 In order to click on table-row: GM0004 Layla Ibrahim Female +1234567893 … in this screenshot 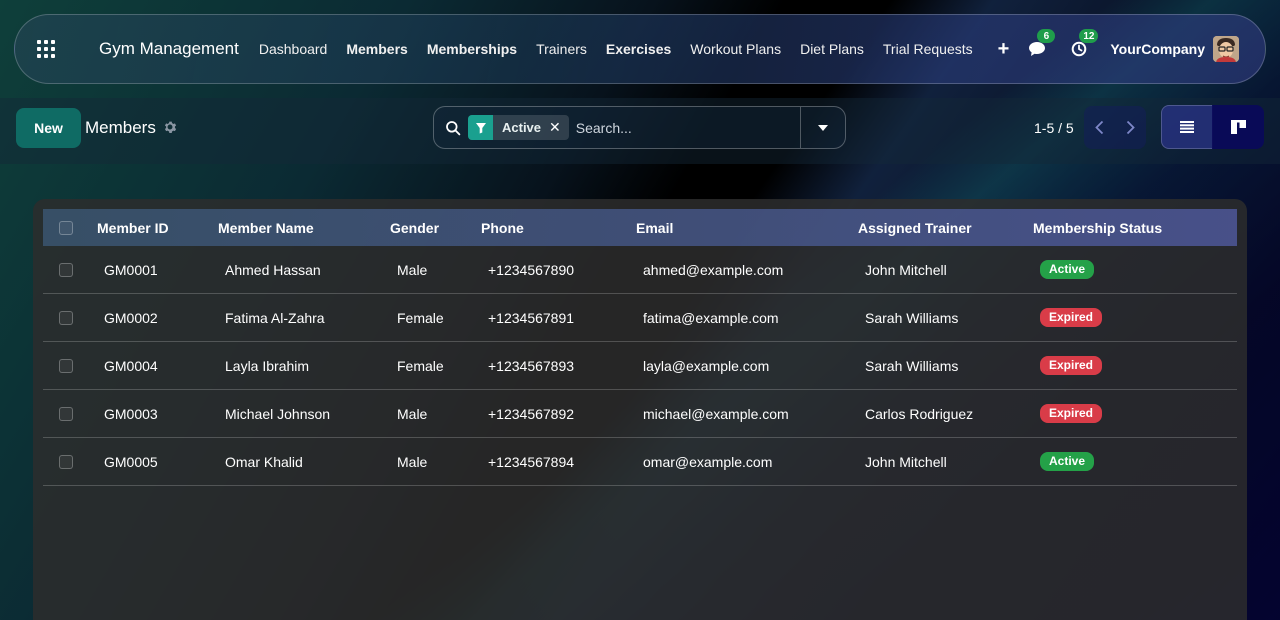, I will do `click(640, 366)`.